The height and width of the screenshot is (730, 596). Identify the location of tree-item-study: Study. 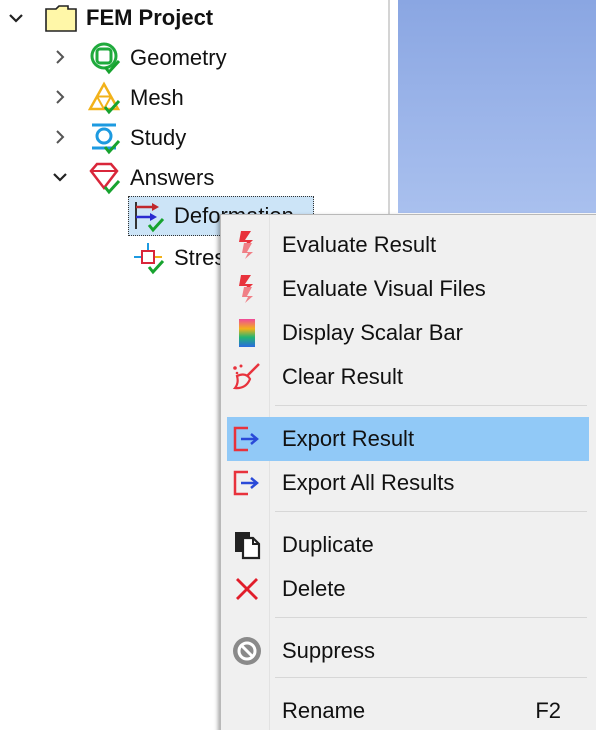
(137, 138).